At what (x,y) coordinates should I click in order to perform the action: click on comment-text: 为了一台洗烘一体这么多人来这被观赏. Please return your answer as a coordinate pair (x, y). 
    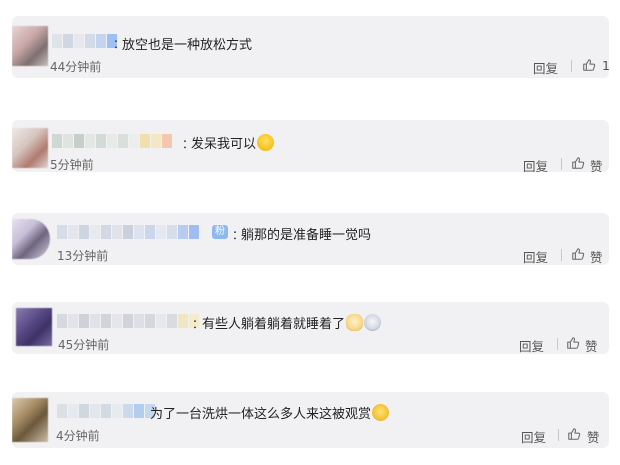
    Looking at the image, I should click on (270, 412).